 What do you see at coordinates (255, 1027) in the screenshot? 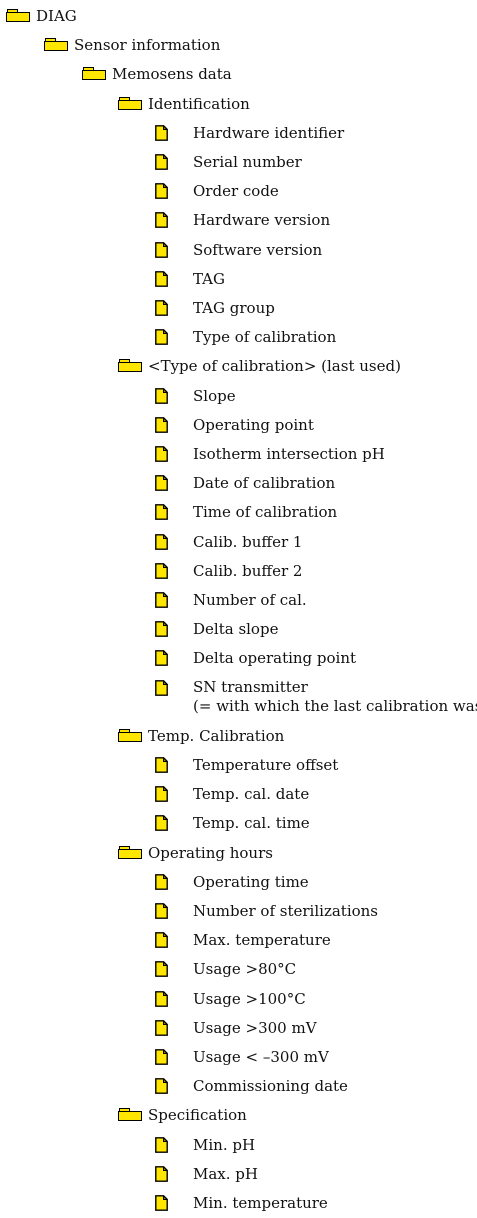
I see `tree-node-label: Usage >300 mV` at bounding box center [255, 1027].